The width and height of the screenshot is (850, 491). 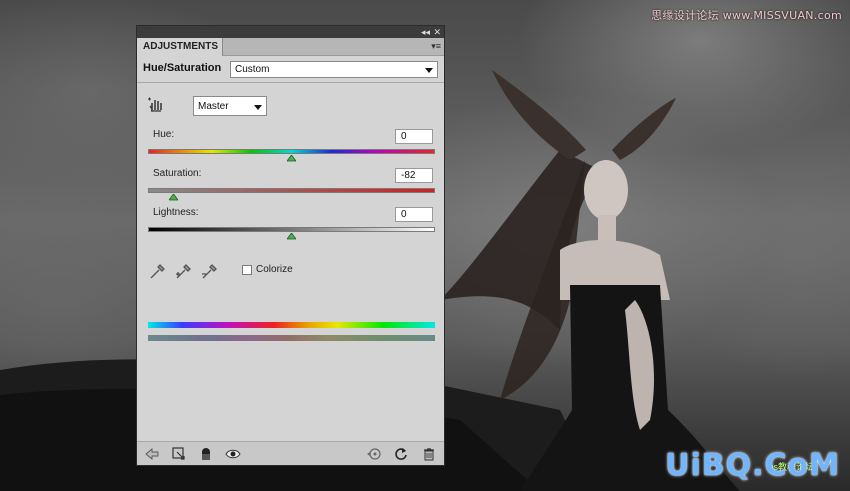 I want to click on watermark-bottom: UiBQ.CoM, so click(x=752, y=465).